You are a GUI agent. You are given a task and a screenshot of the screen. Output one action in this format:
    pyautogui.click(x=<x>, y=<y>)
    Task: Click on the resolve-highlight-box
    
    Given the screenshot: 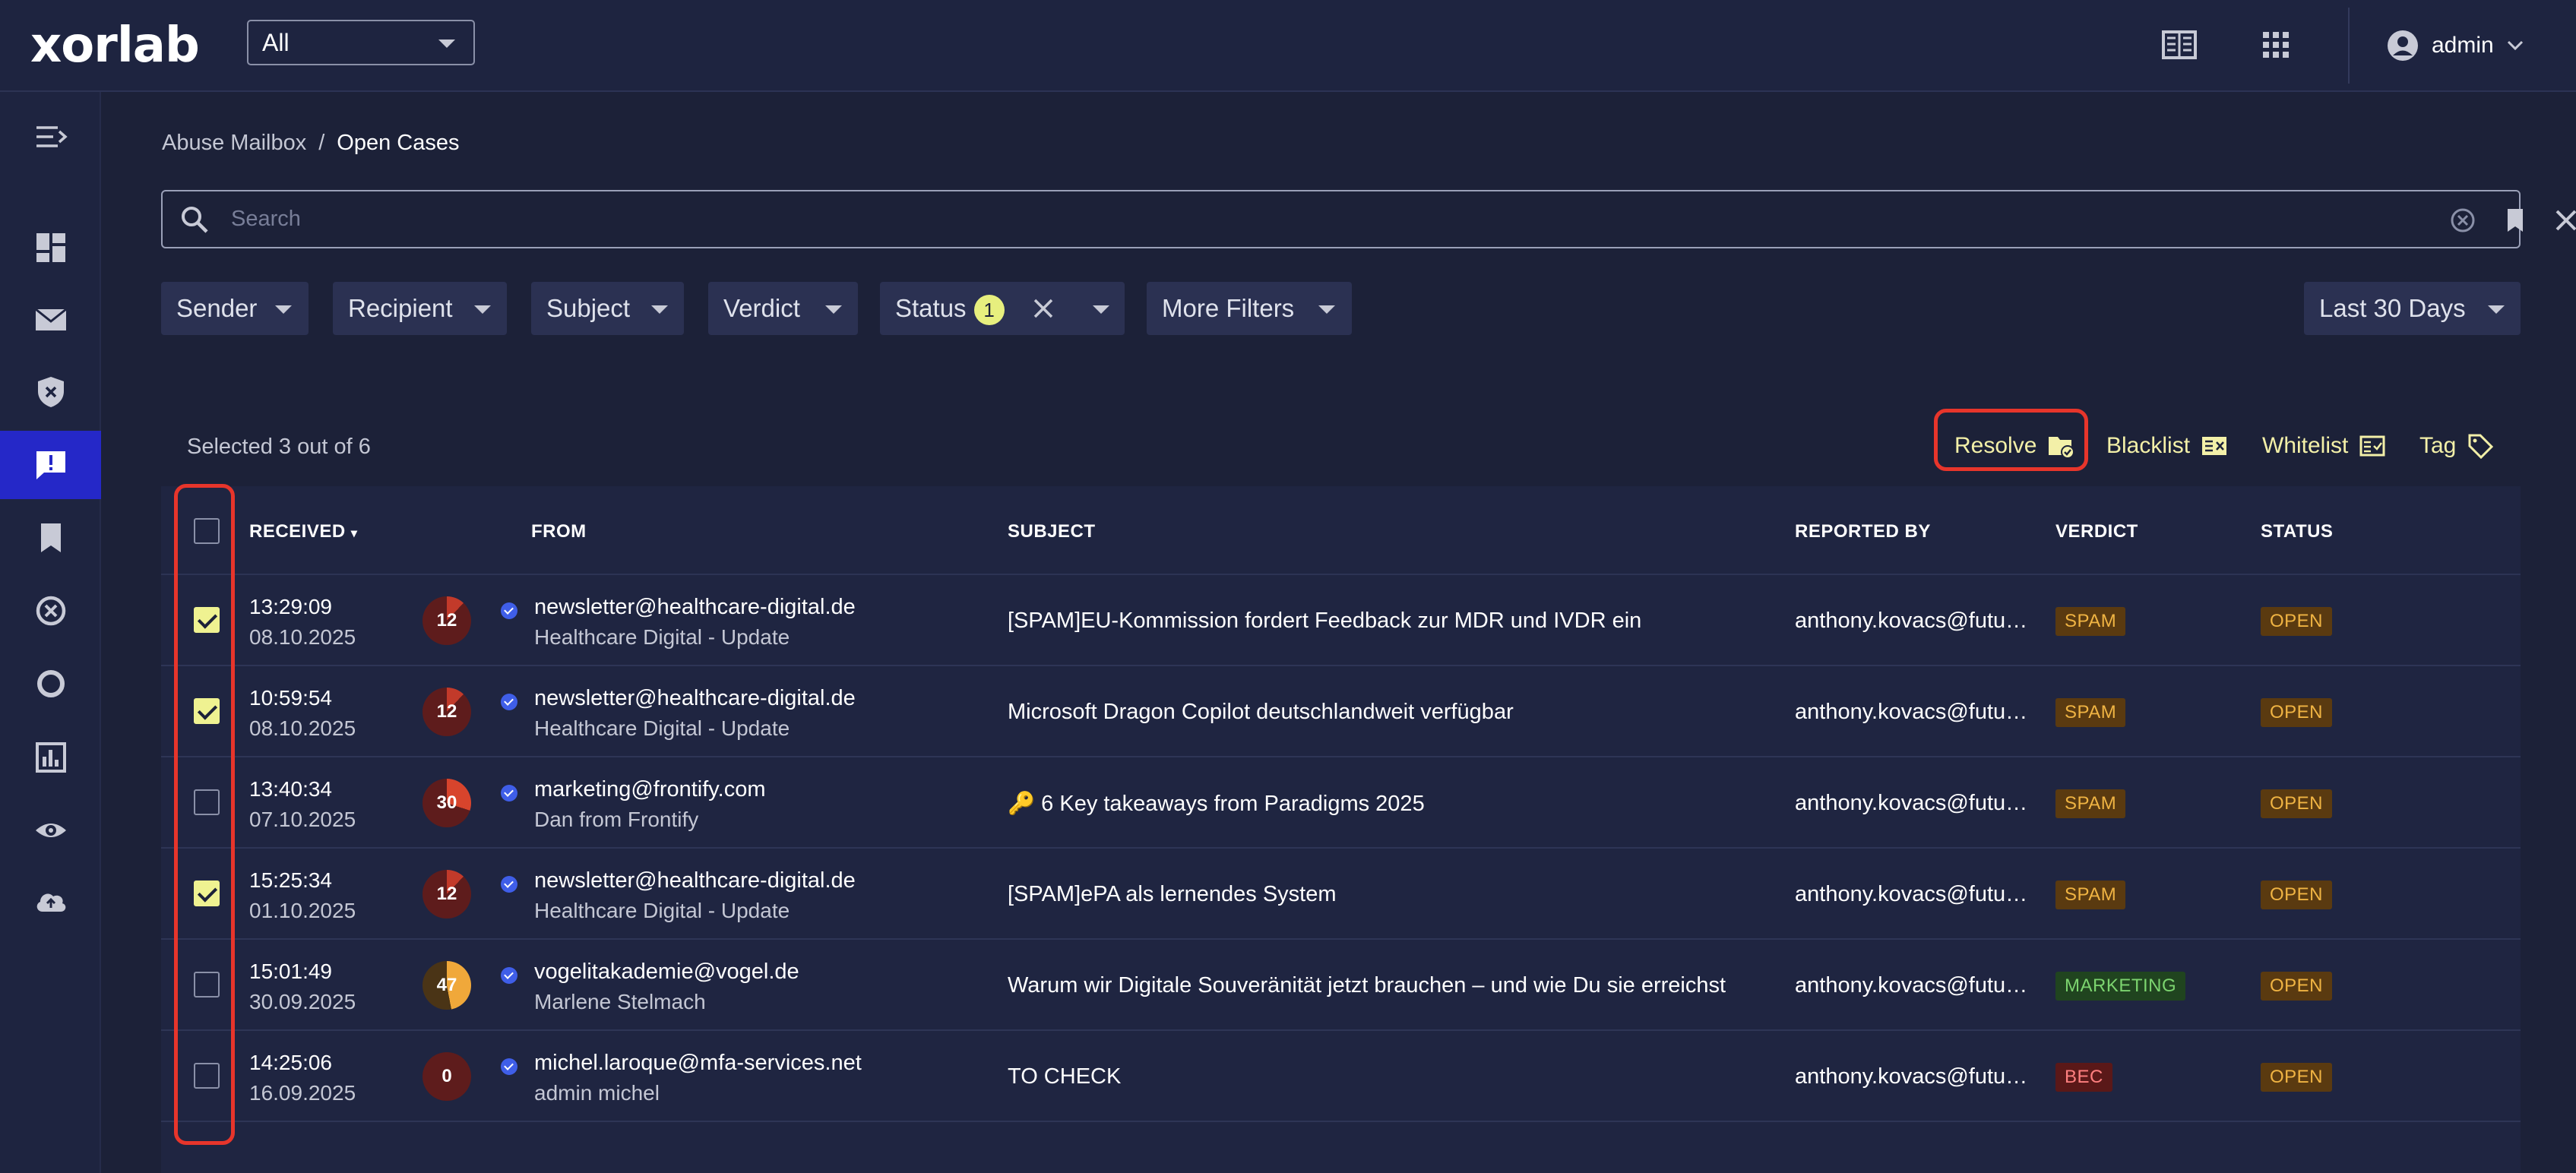 What is the action you would take?
    pyautogui.click(x=2011, y=440)
    